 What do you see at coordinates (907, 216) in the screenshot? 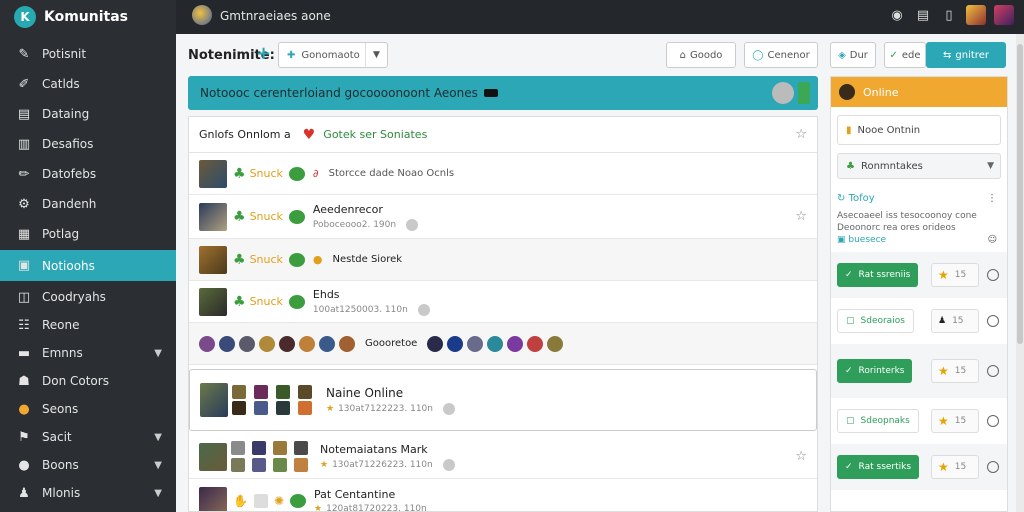
I see `desc-line-1: Asecoaeel iss tesocoonoy cone` at bounding box center [907, 216].